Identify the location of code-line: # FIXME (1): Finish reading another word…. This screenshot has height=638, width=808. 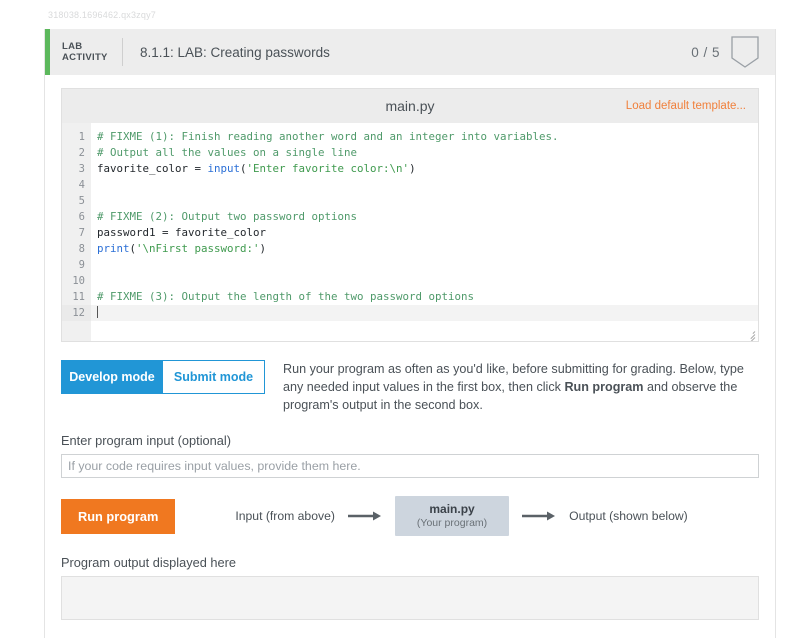
(424, 137).